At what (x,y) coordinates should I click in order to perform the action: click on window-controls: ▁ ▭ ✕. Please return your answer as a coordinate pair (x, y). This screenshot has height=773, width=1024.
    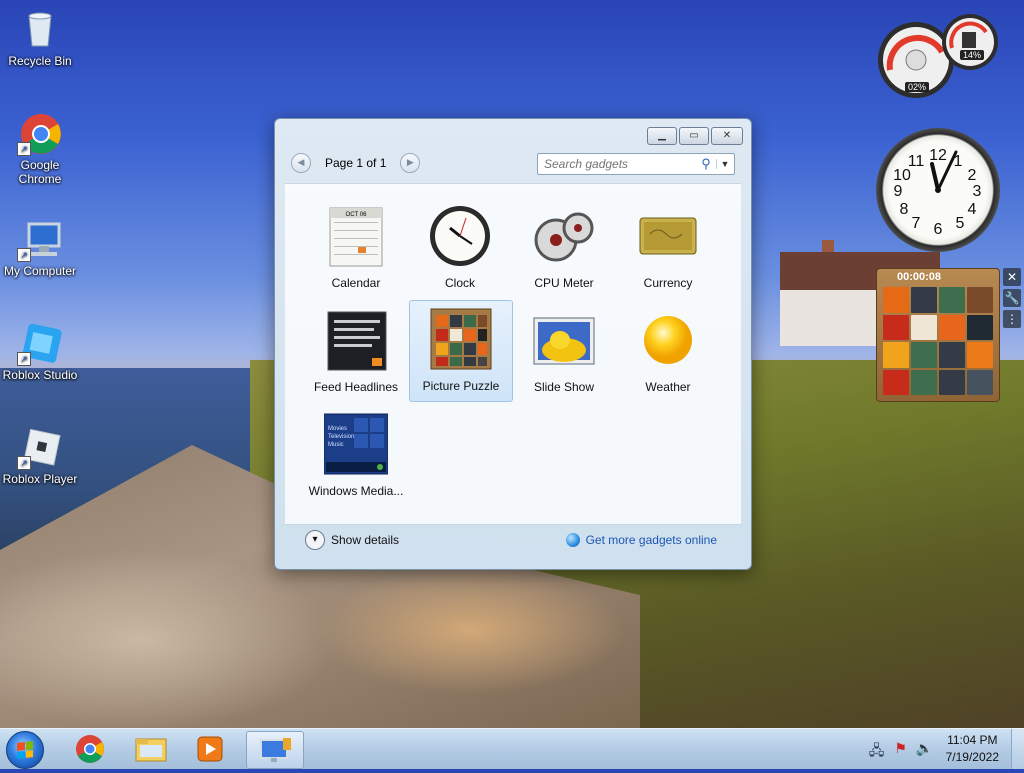
    Looking at the image, I should click on (695, 136).